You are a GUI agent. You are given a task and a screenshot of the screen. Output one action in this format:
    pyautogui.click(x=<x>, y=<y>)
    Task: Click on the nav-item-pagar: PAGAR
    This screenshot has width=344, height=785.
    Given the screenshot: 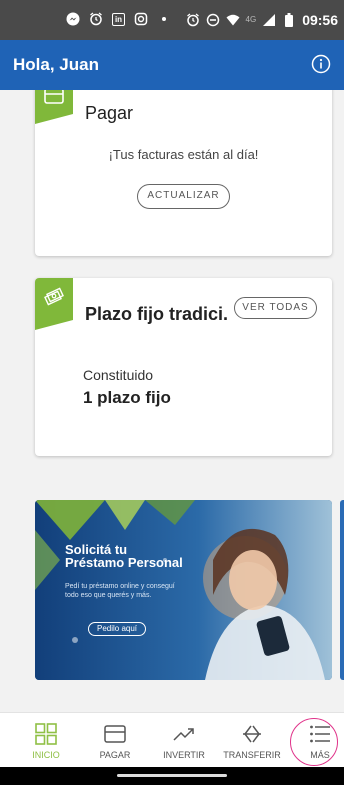 What is the action you would take?
    pyautogui.click(x=115, y=740)
    